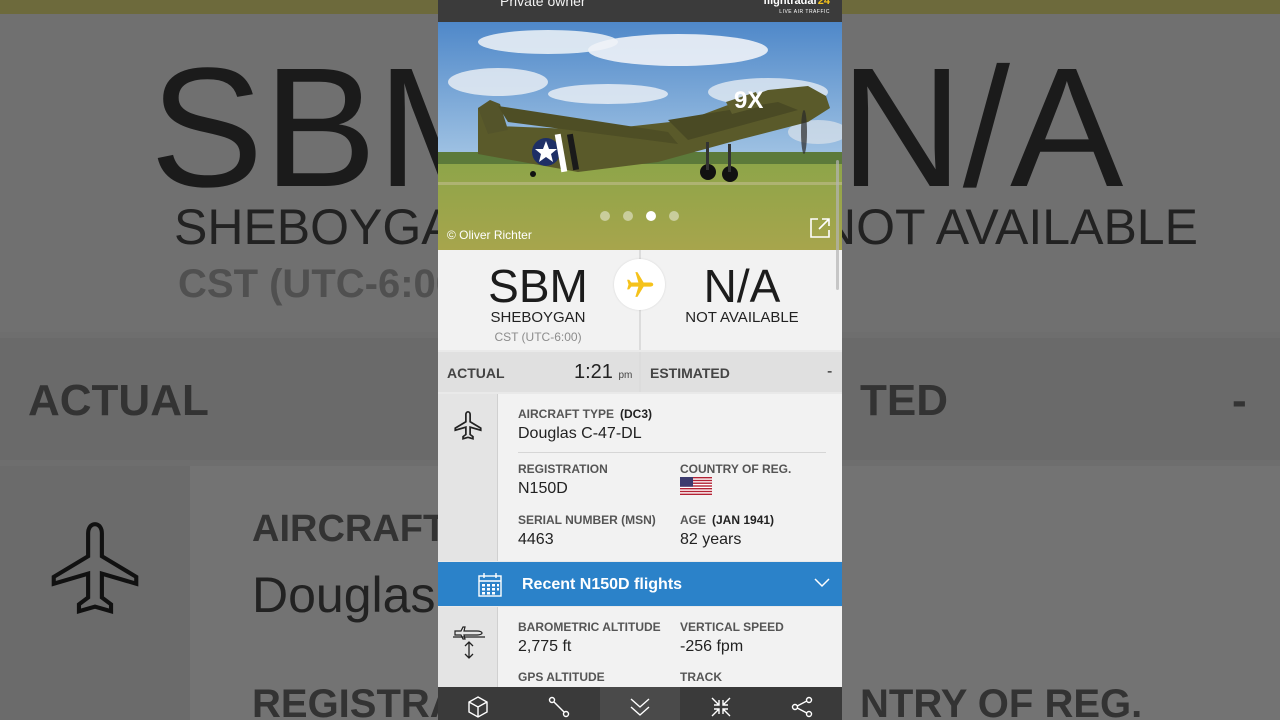 The image size is (1280, 720). Describe the element at coordinates (636, 414) in the screenshot. I see `aircraft-type-code: (DC3)` at that location.